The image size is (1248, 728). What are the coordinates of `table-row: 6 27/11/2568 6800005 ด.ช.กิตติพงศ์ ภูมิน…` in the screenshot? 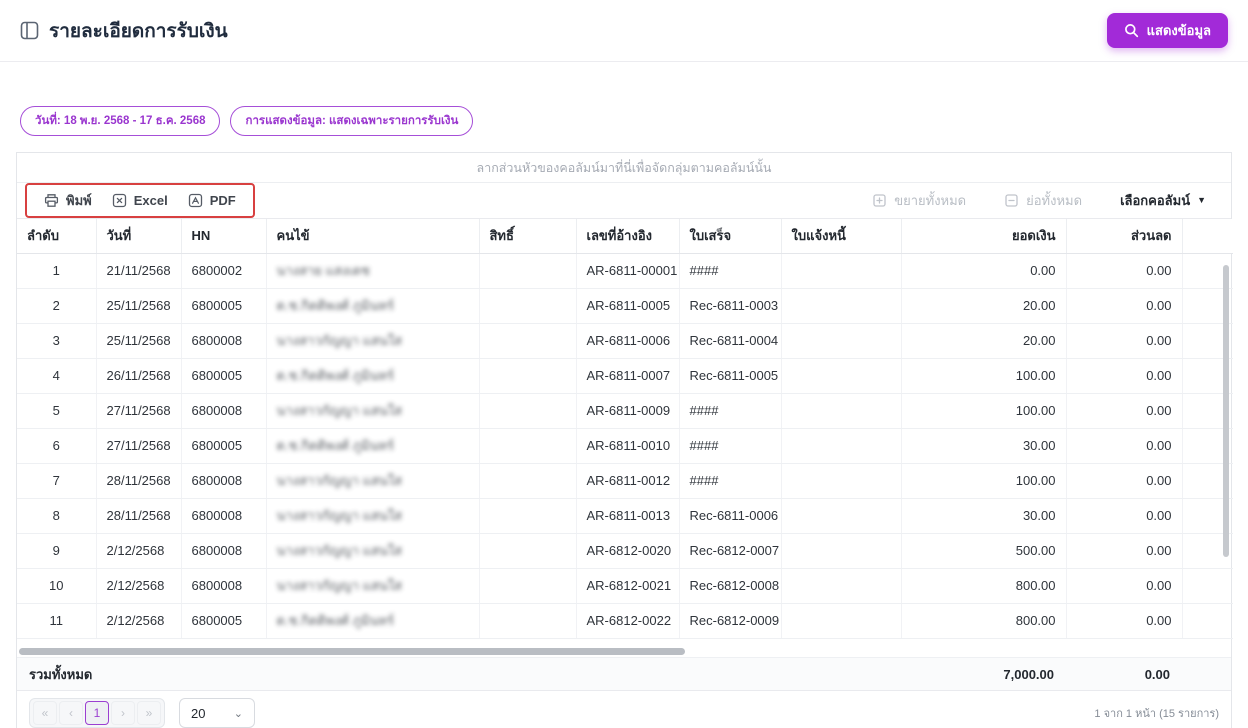 It's located at (625, 446).